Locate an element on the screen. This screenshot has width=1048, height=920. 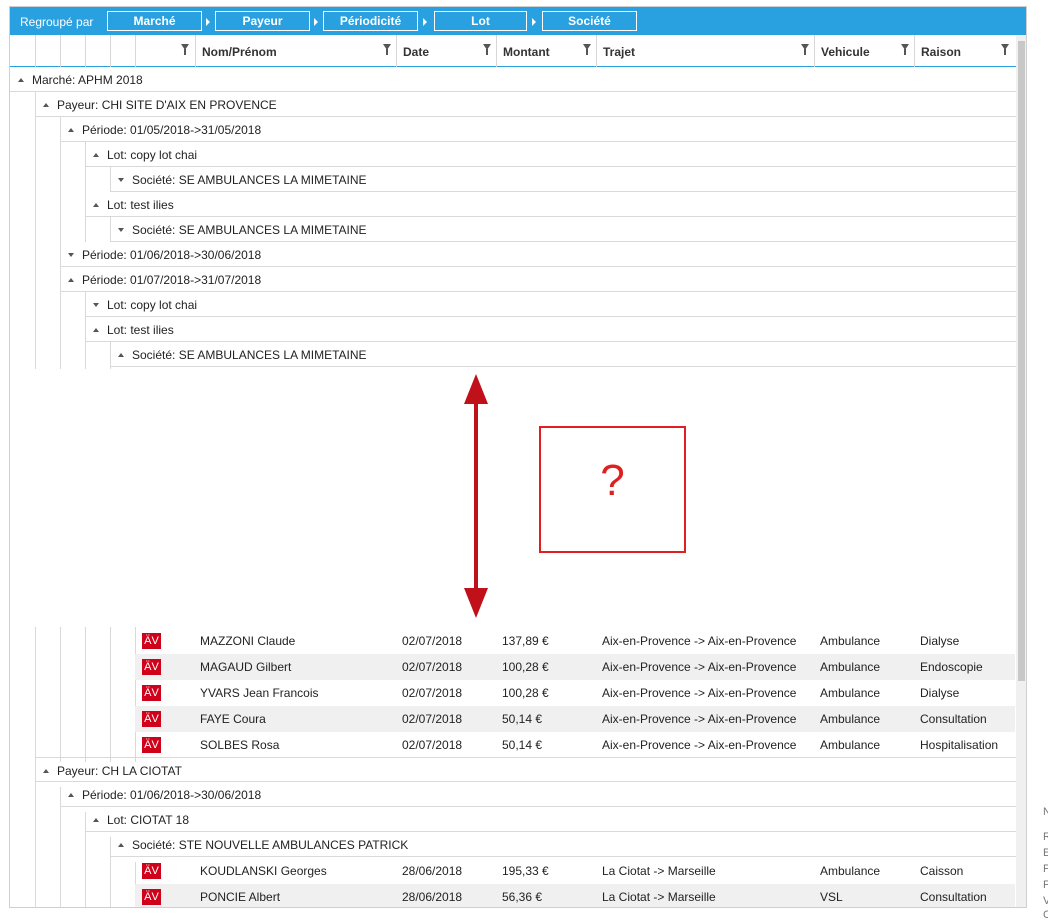
group-chip-marche: Marché is located at coordinates (154, 21).